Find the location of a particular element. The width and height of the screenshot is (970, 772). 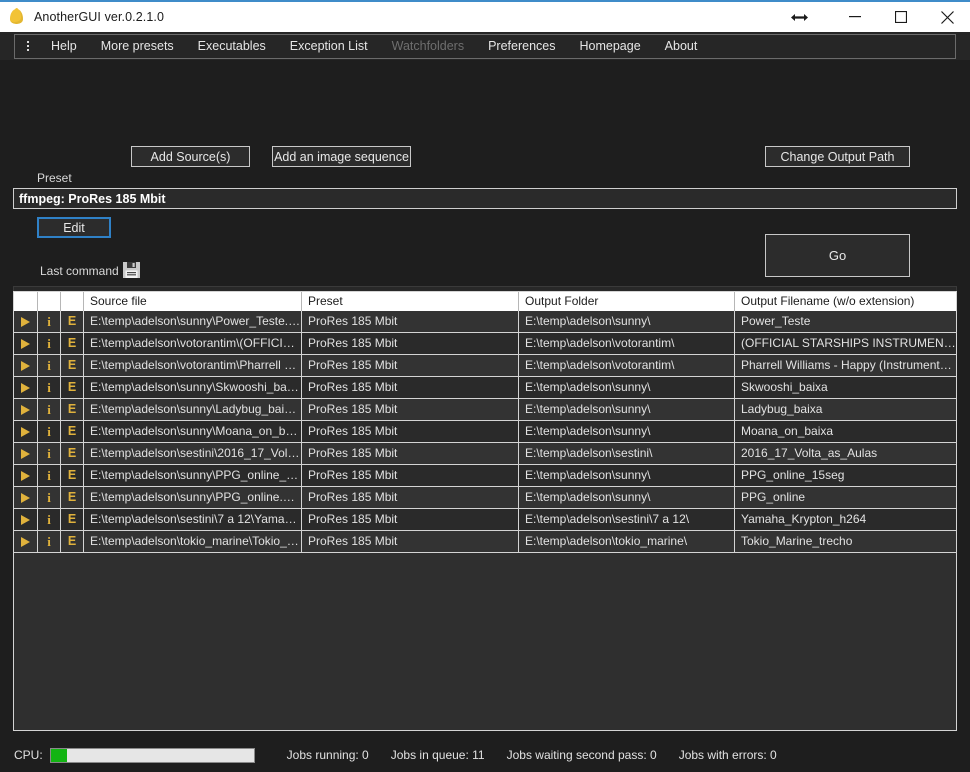

go-button: Go is located at coordinates (837, 255).